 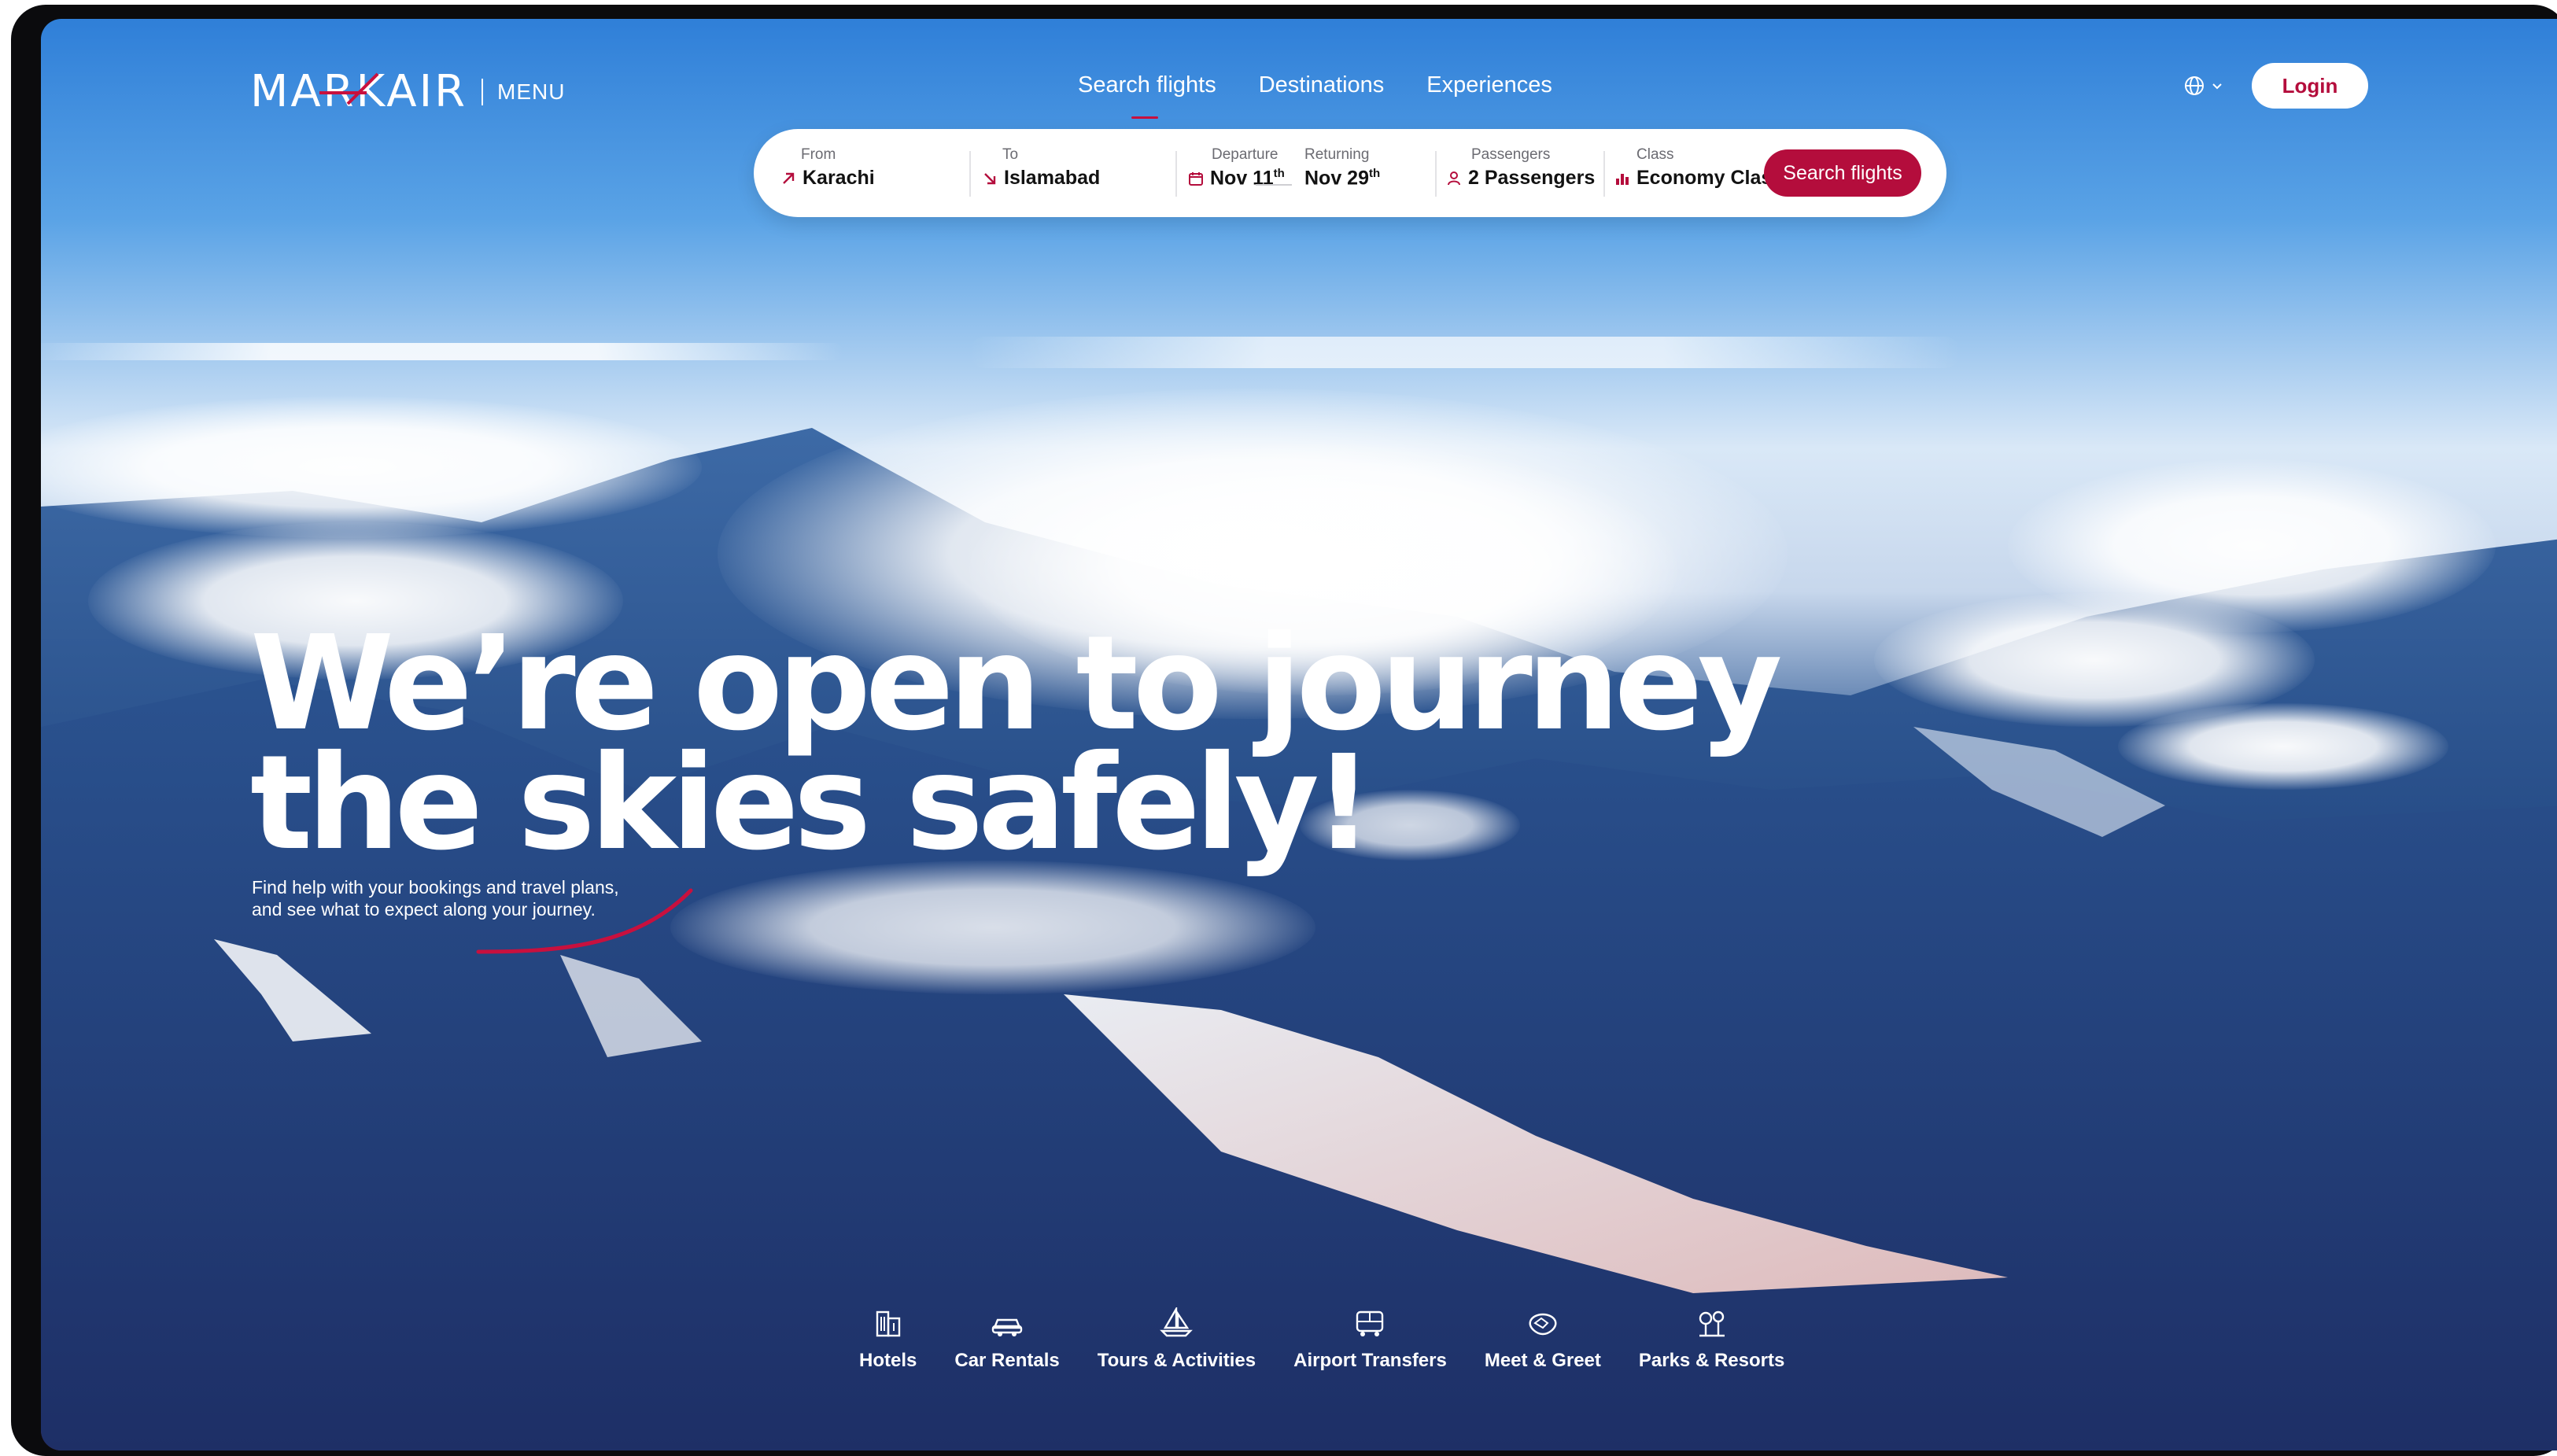 I want to click on arrow-down-right-icon, so click(x=990, y=178).